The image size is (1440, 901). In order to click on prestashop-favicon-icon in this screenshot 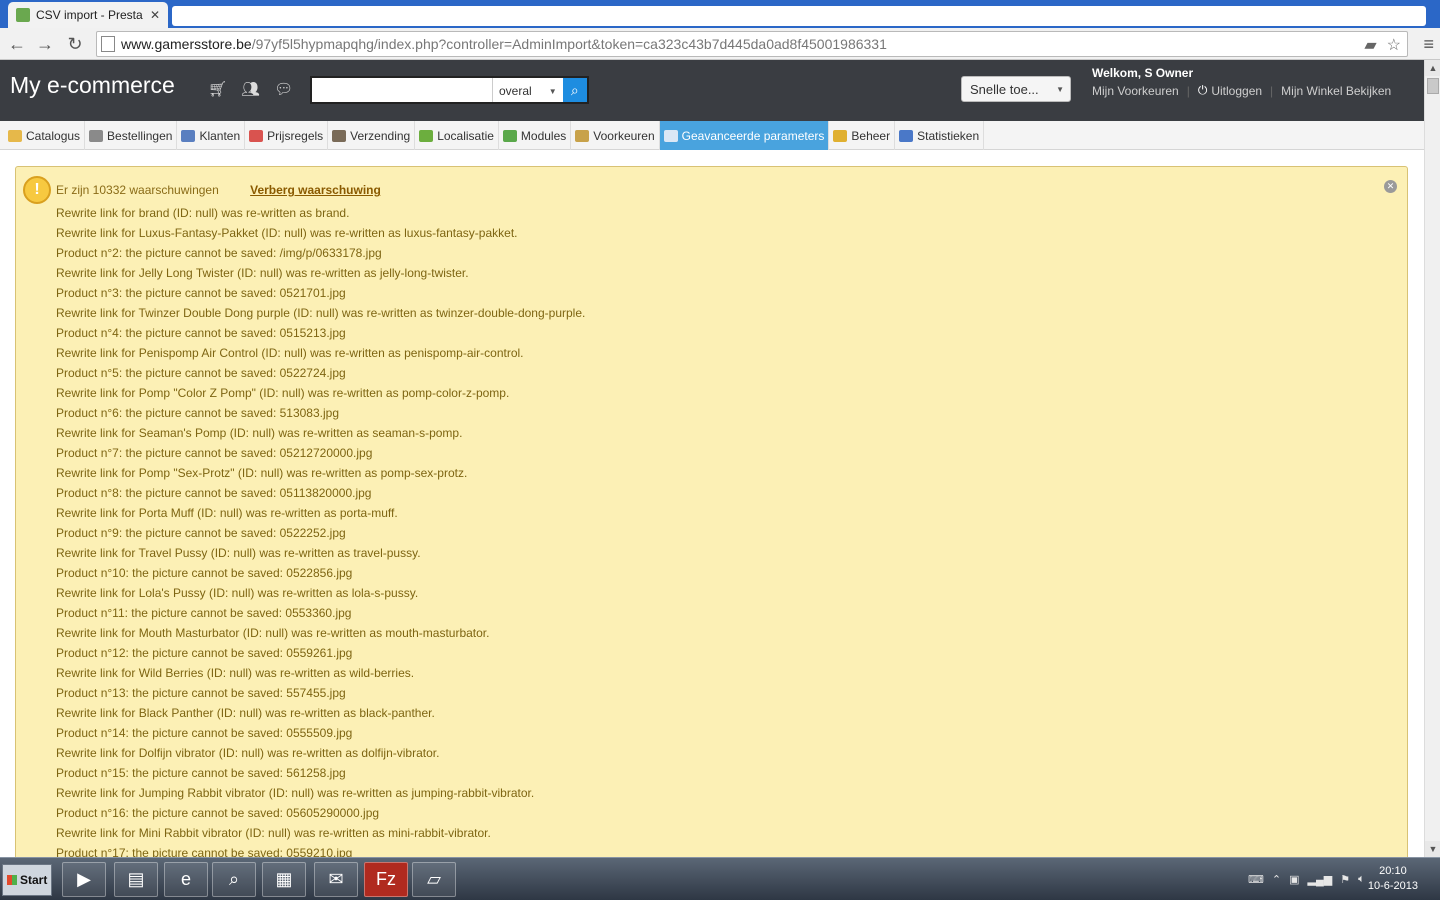, I will do `click(23, 15)`.